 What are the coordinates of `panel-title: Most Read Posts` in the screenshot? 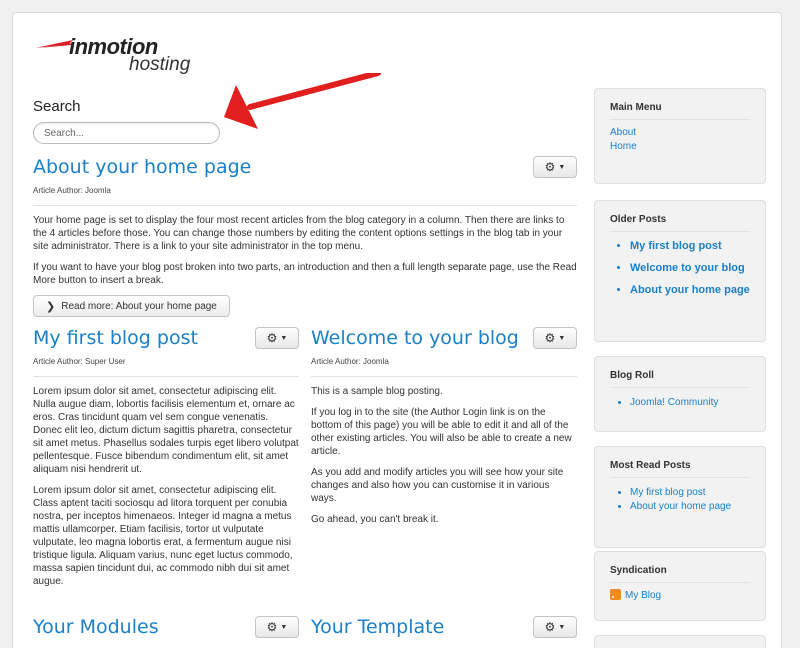 It's located at (680, 469).